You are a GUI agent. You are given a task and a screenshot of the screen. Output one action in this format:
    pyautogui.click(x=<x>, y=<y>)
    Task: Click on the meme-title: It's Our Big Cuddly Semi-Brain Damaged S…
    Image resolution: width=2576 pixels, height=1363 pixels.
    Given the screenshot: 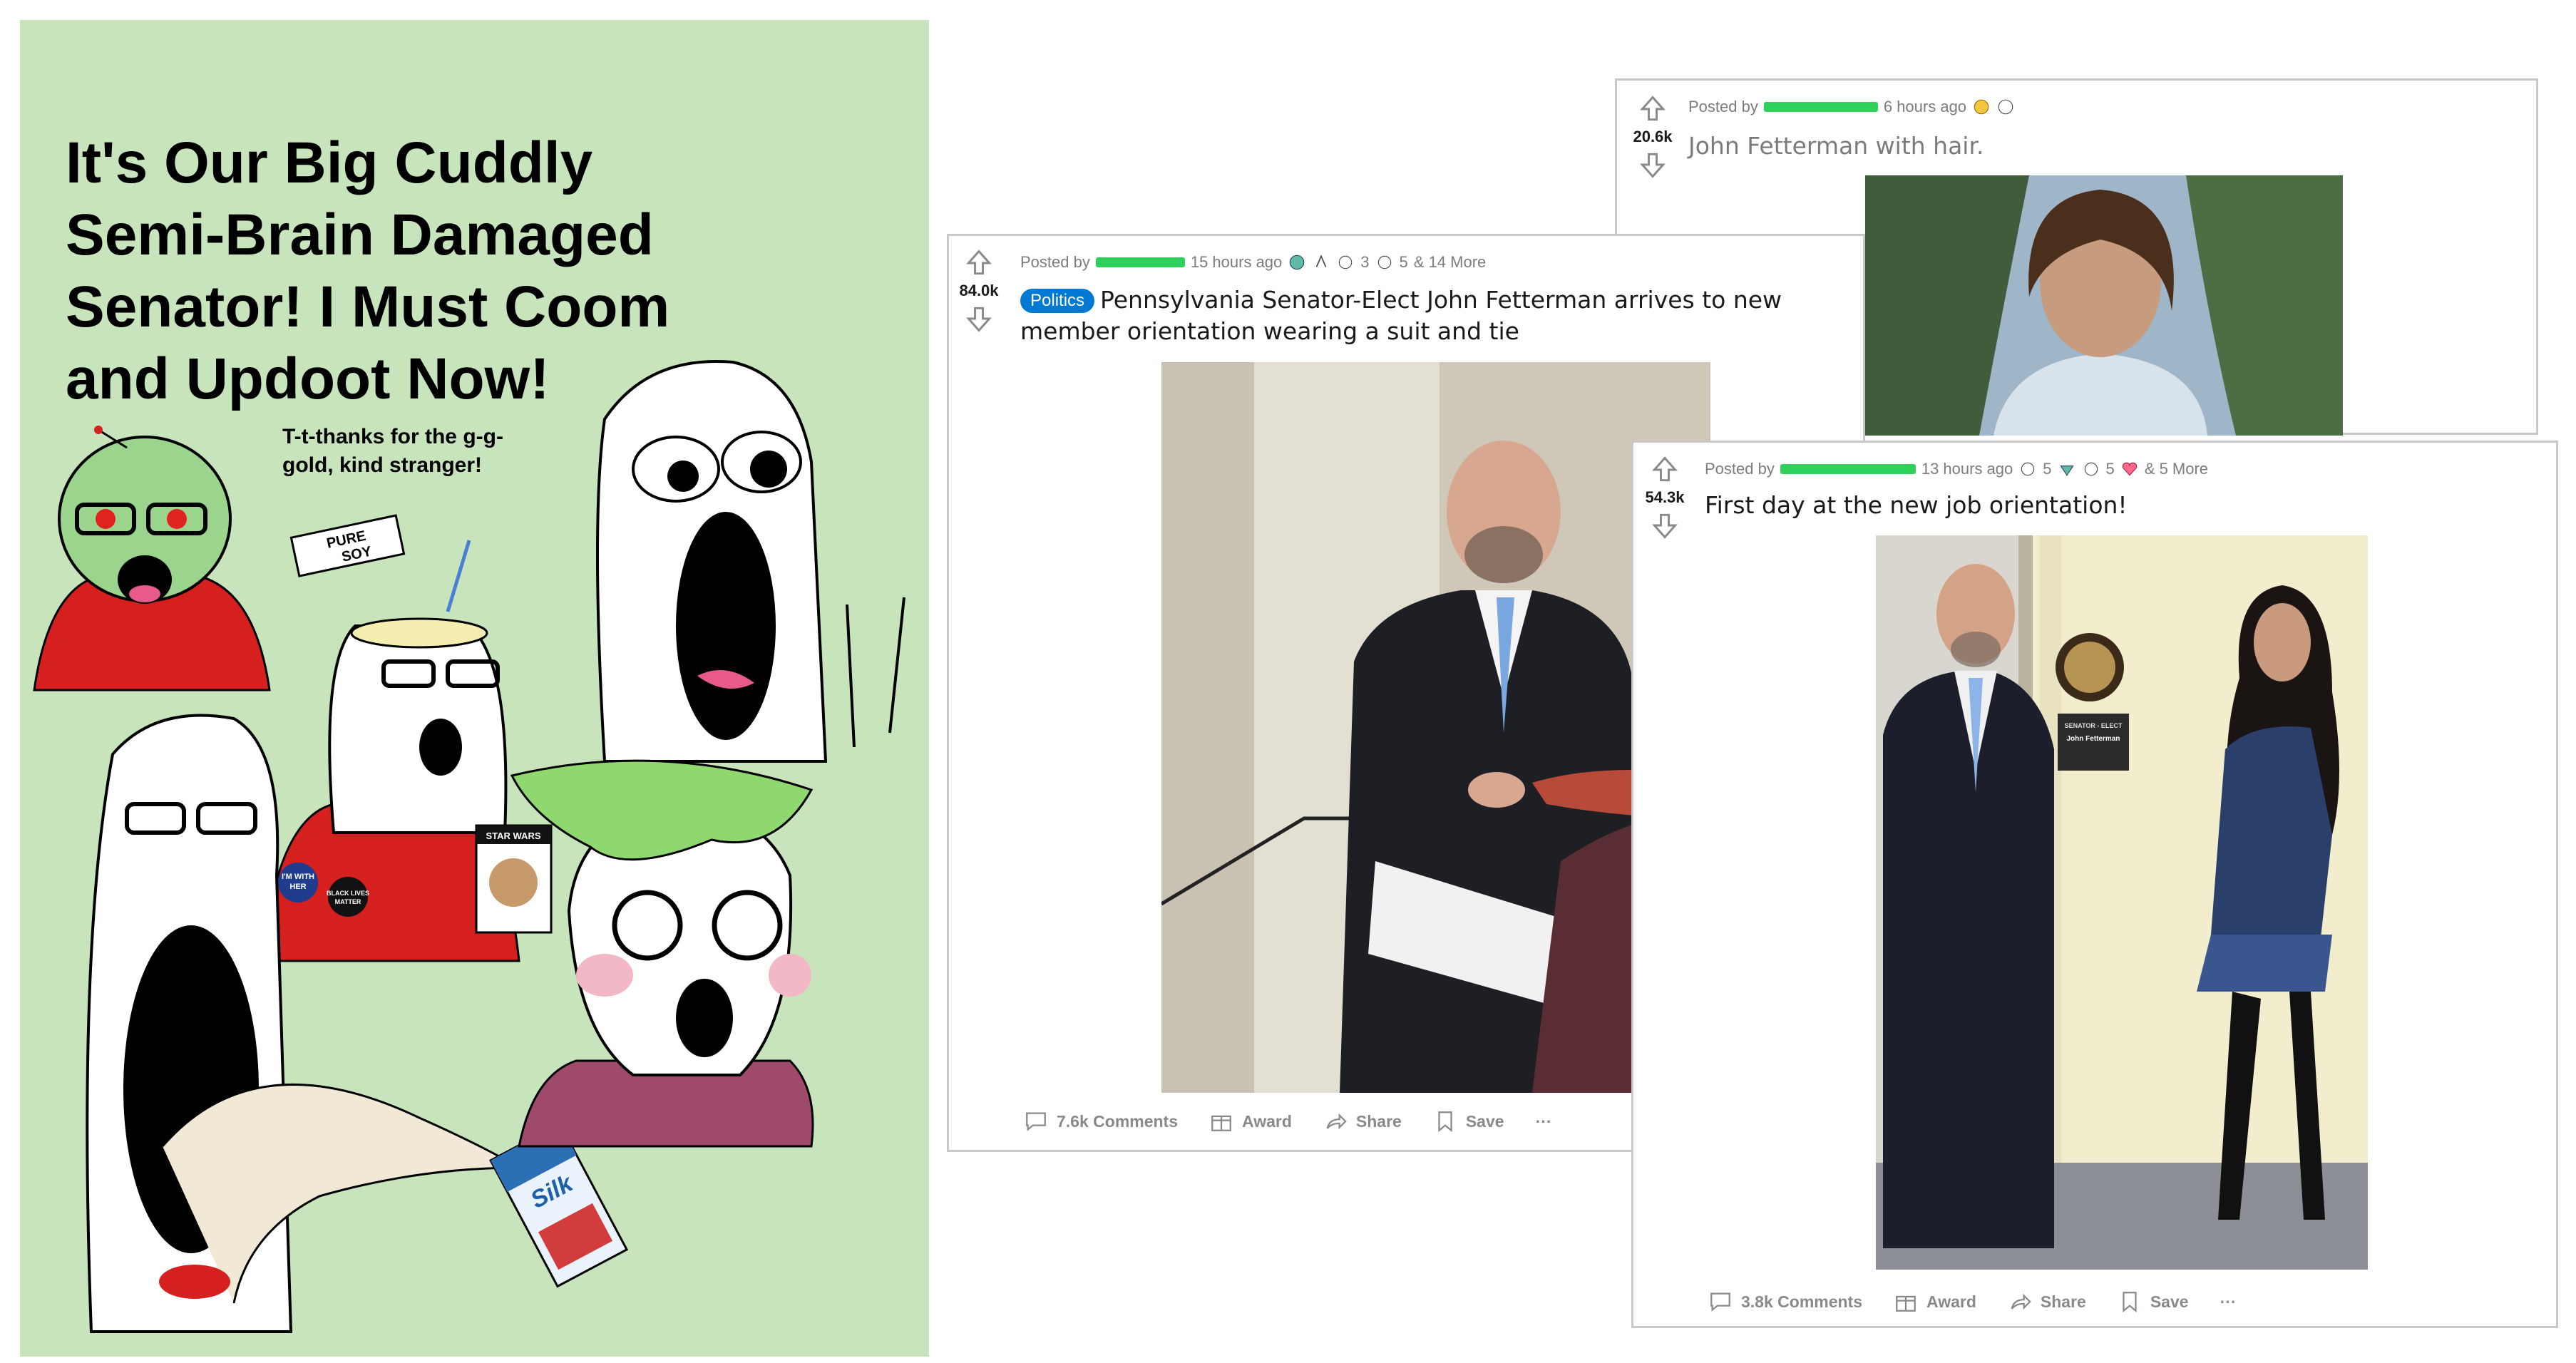 What is the action you would take?
    pyautogui.click(x=368, y=270)
    